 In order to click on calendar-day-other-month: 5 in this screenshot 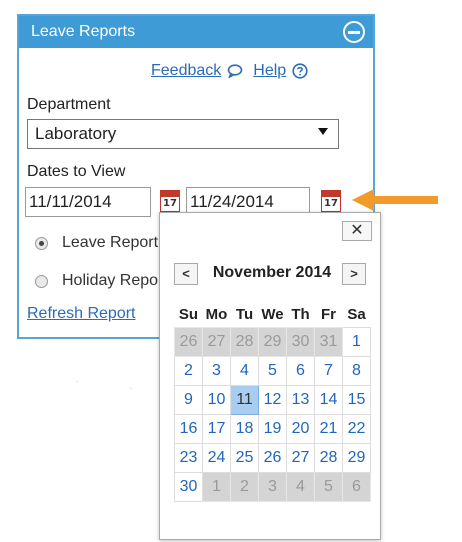, I will do `click(328, 487)`.